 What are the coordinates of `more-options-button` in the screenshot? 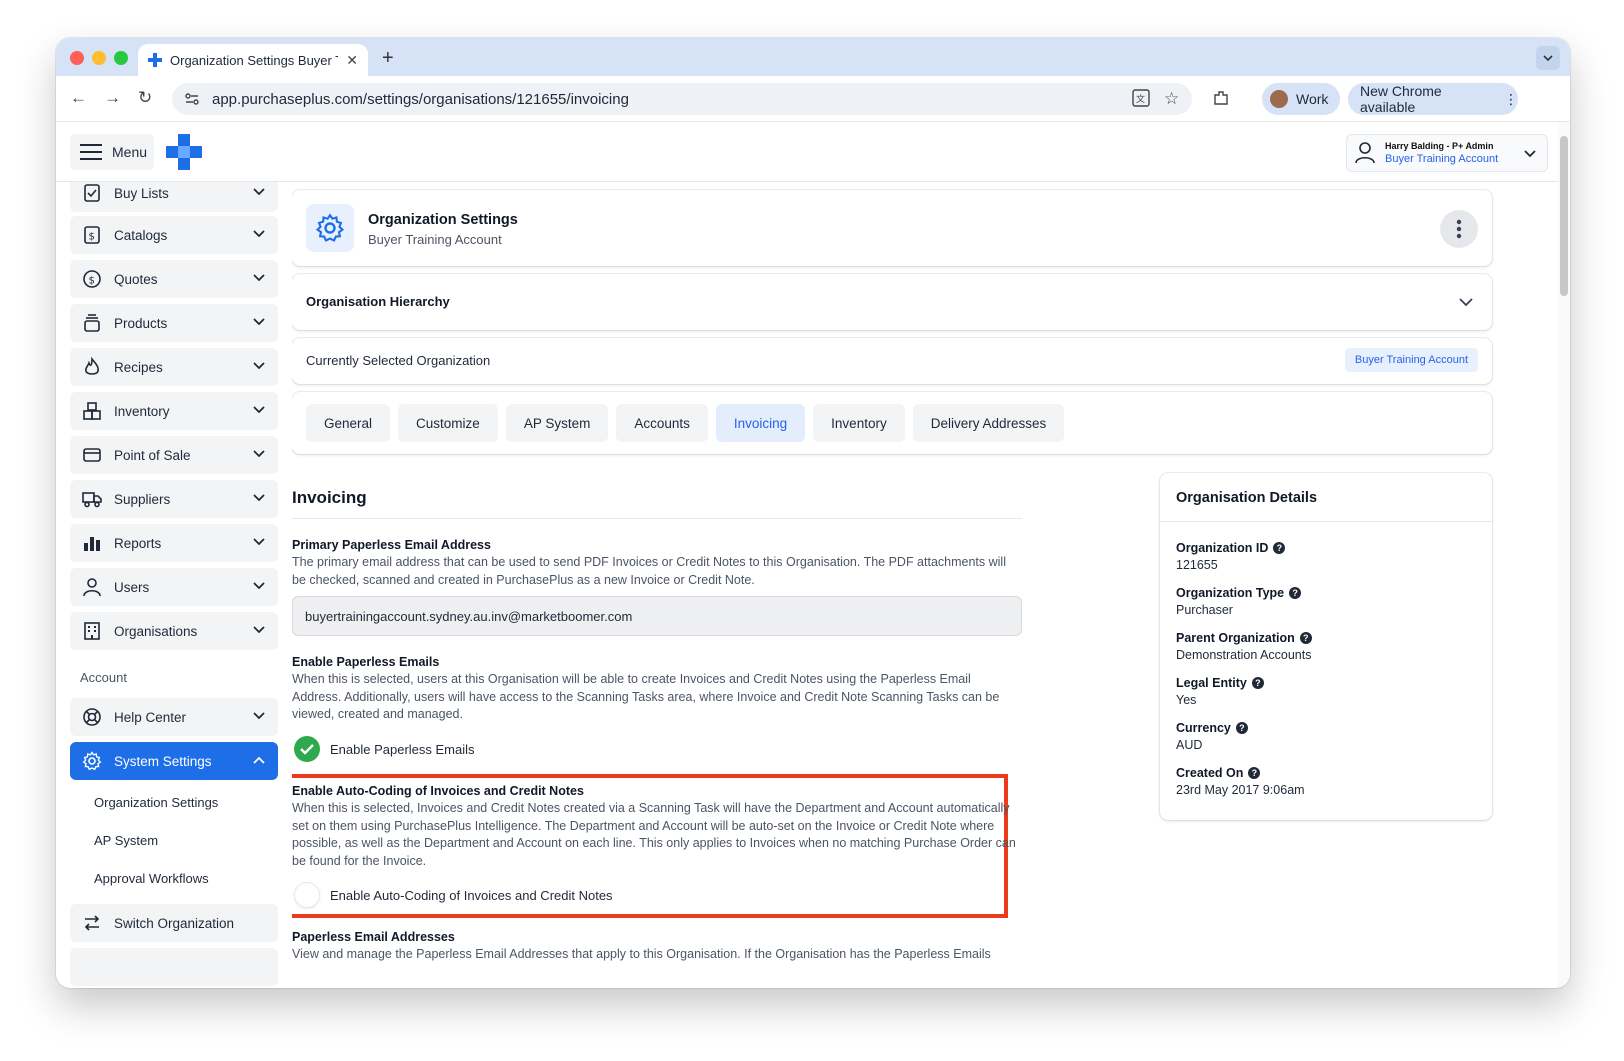 It's located at (1459, 229).